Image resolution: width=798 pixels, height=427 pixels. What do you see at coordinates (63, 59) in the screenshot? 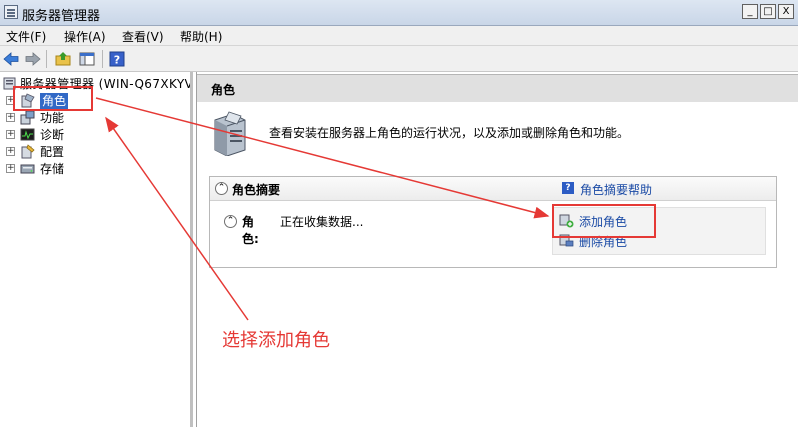
I see `up-folder-icon` at bounding box center [63, 59].